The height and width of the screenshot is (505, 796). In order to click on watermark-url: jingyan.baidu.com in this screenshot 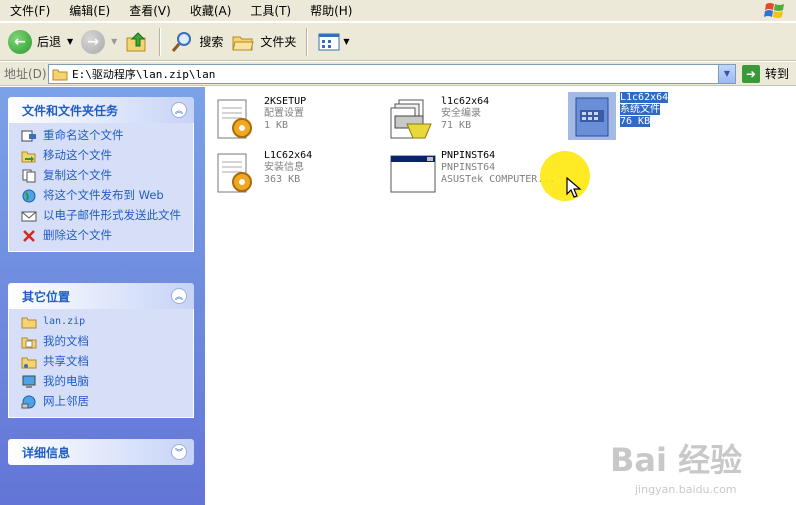, I will do `click(686, 489)`.